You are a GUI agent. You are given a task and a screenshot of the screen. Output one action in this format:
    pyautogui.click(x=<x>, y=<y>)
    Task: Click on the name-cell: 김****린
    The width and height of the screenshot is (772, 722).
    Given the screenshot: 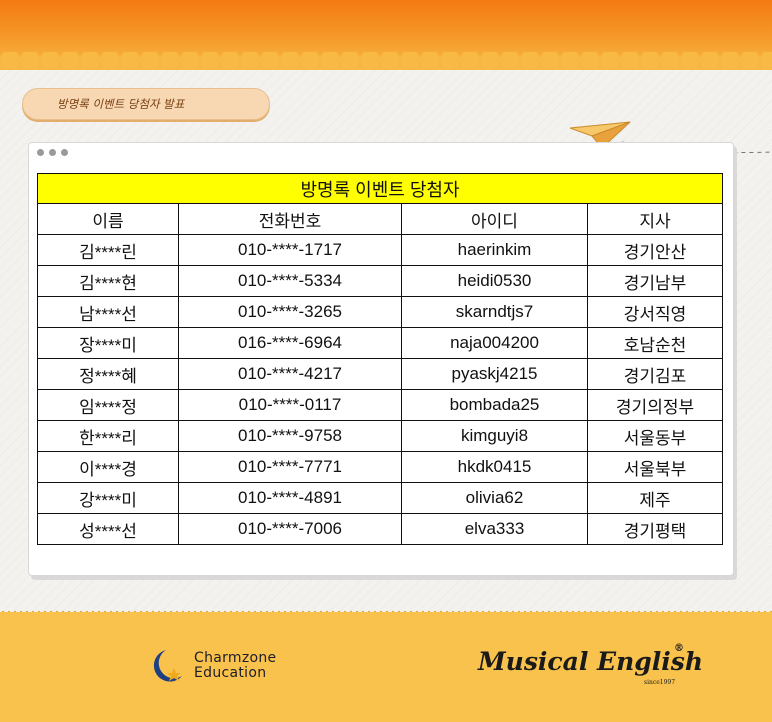 What is the action you would take?
    pyautogui.click(x=108, y=250)
    